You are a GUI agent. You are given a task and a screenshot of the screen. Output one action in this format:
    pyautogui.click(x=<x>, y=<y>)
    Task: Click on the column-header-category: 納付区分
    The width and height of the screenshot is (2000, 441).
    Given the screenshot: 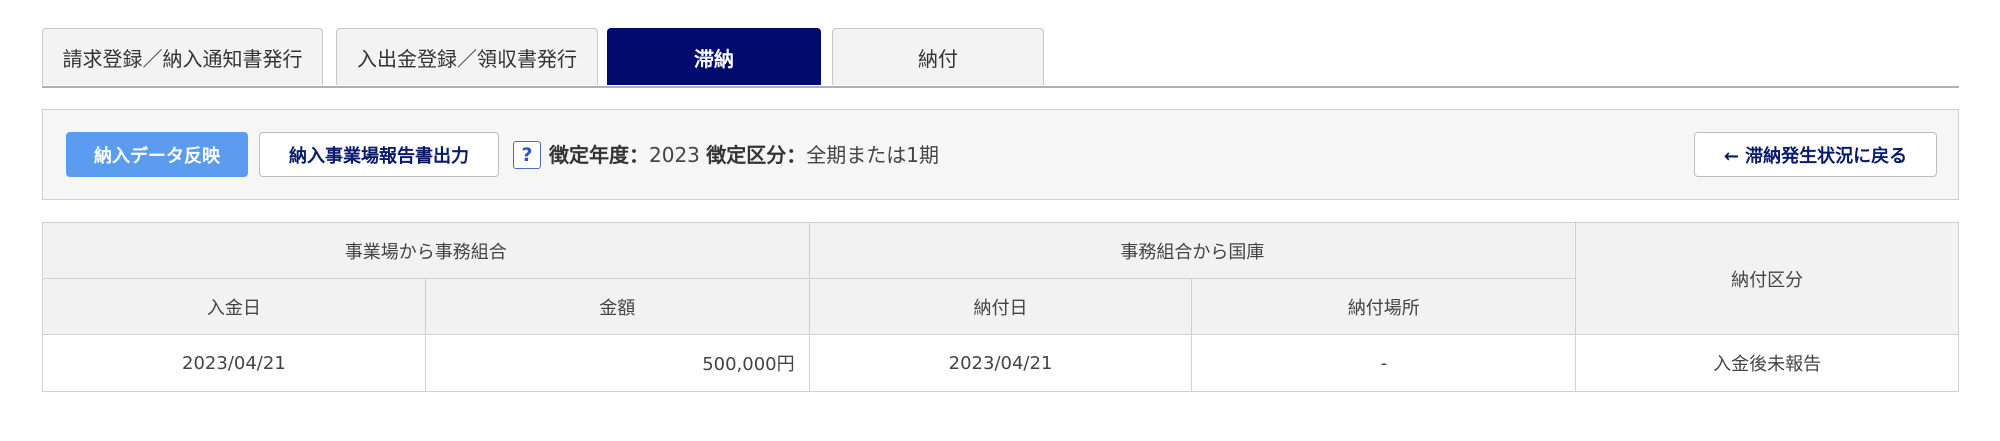 What is the action you would take?
    pyautogui.click(x=1767, y=278)
    